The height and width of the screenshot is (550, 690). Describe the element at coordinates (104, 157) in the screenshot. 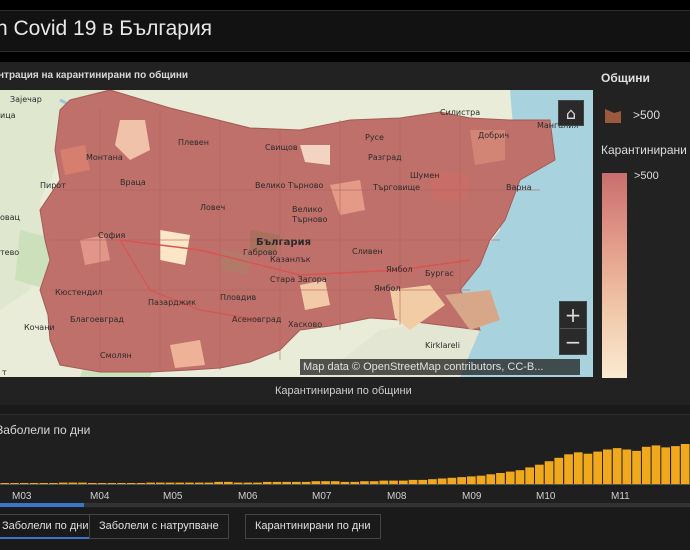

I see `map-label: Монтана` at that location.